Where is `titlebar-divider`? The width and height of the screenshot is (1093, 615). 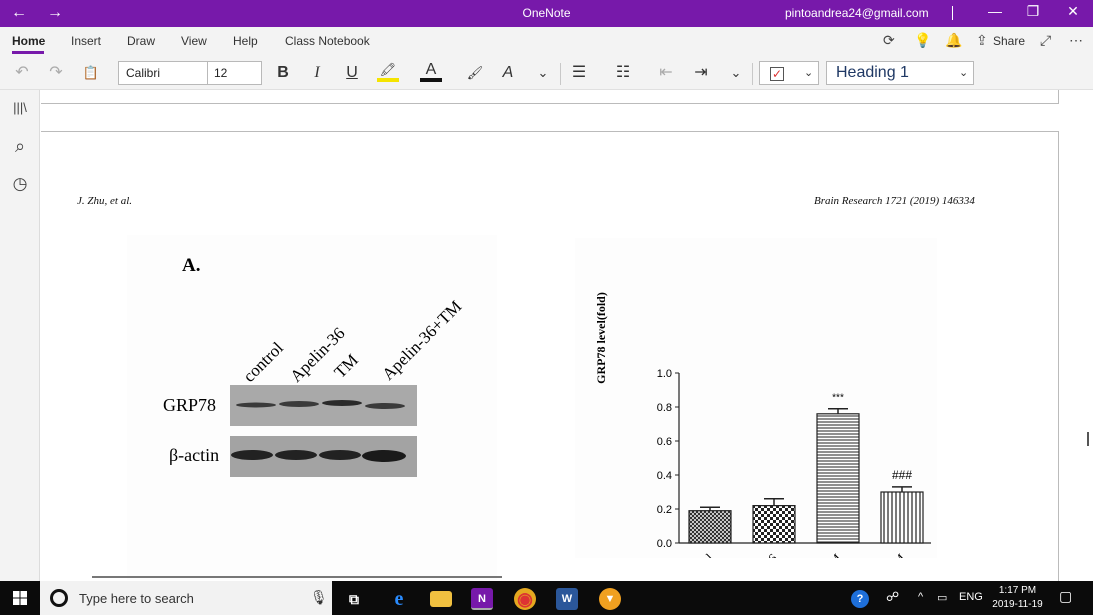 titlebar-divider is located at coordinates (952, 13).